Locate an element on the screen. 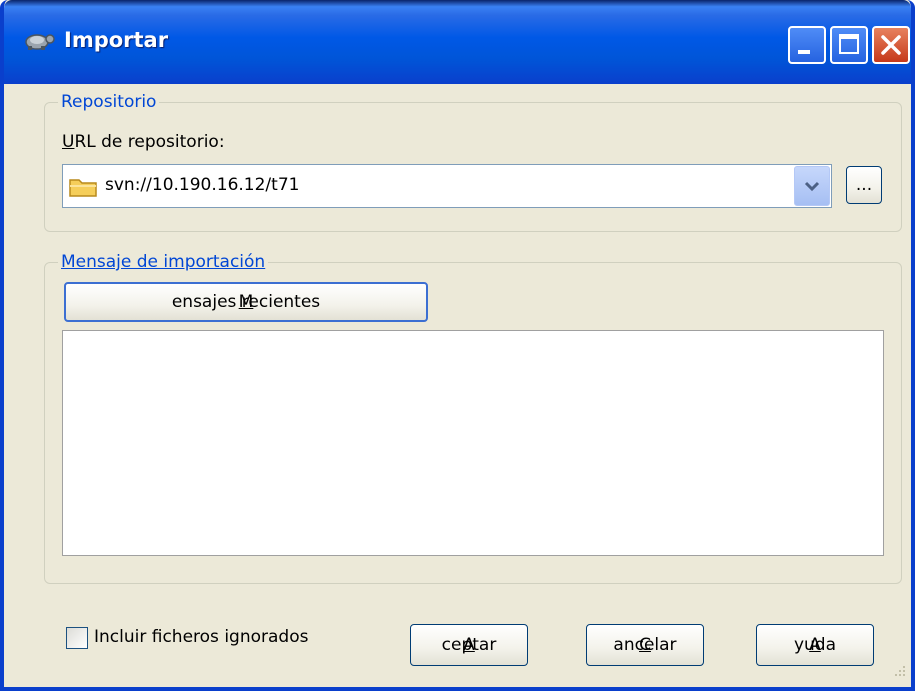 The height and width of the screenshot is (691, 915). chevron-down-icon is located at coordinates (812, 186).